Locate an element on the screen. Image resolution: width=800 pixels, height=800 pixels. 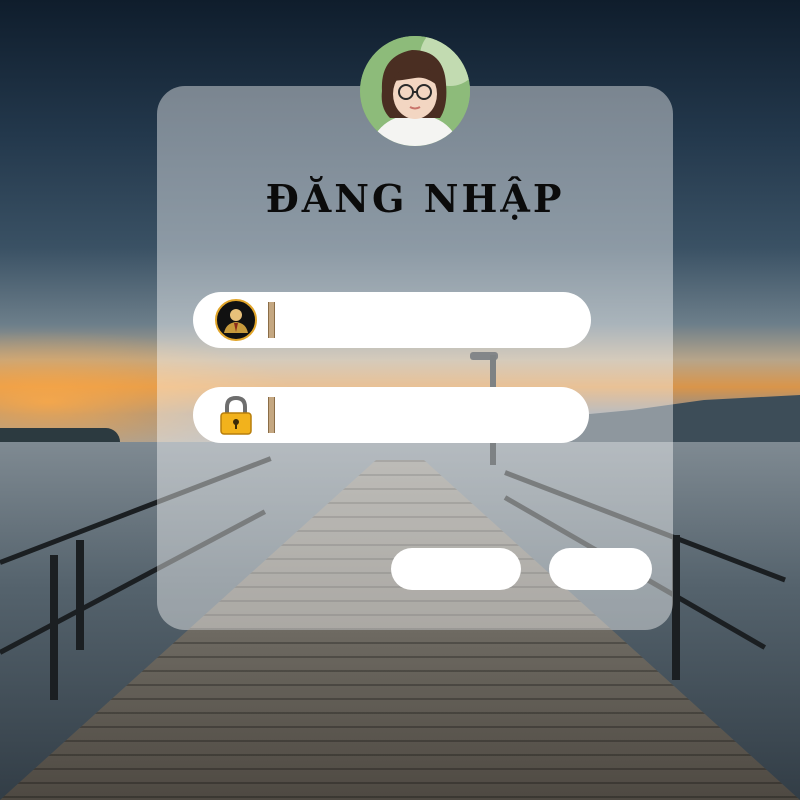
page-title: ĐĂNG NHẬP is located at coordinates (415, 198).